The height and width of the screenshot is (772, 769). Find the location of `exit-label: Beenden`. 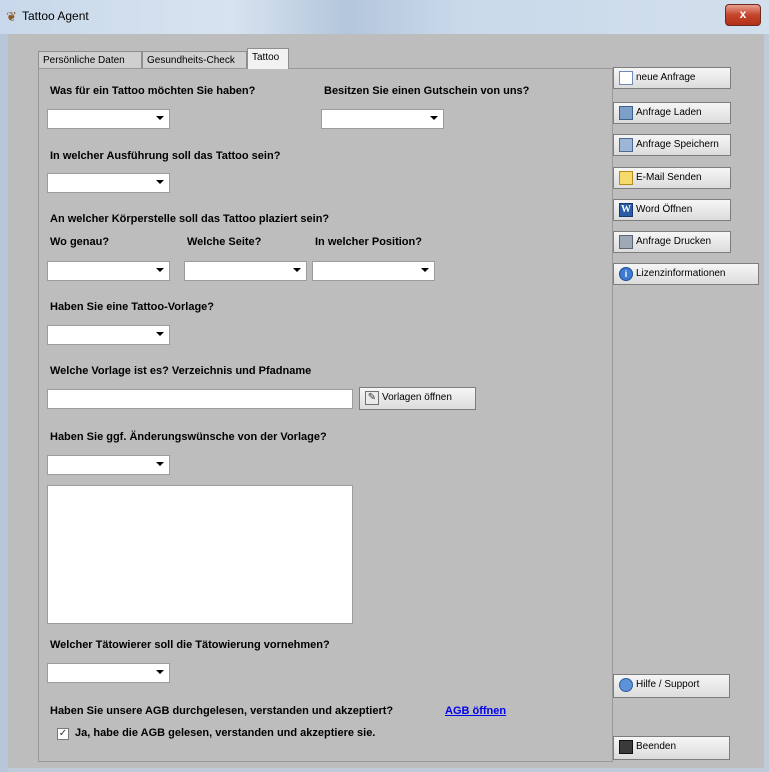

exit-label: Beenden is located at coordinates (656, 746).